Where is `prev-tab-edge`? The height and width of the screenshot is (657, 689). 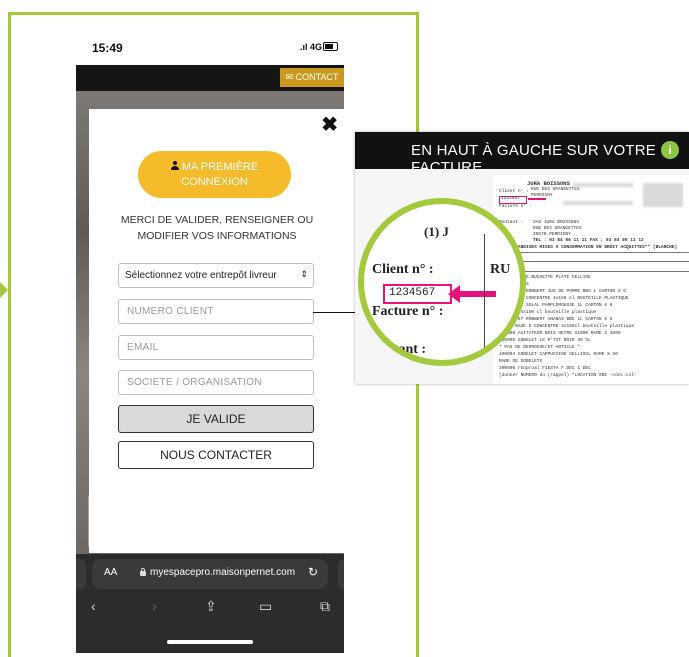 prev-tab-edge is located at coordinates (81, 574).